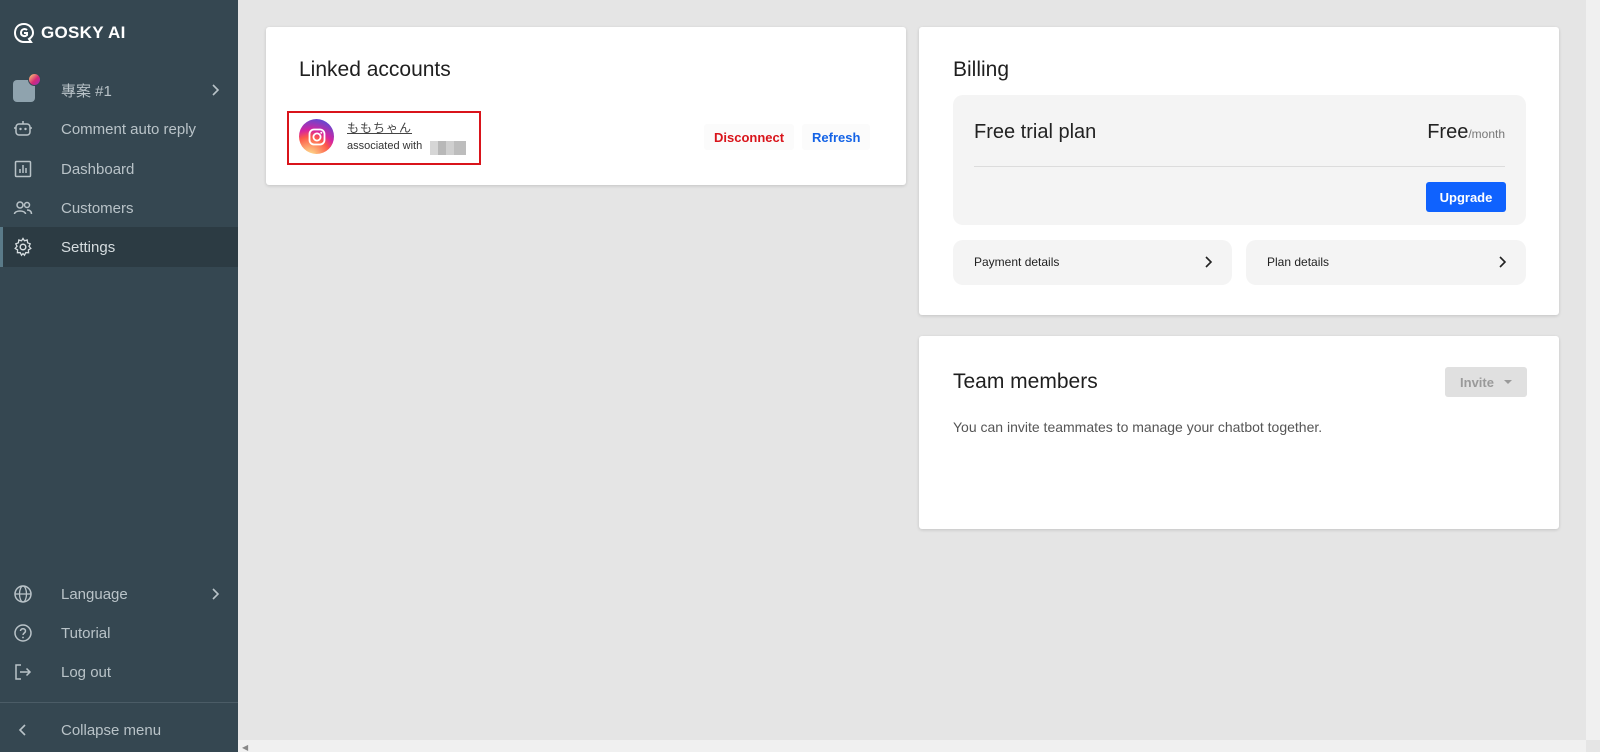 The height and width of the screenshot is (752, 1600). I want to click on sidebar-item-settings: Settings, so click(119, 247).